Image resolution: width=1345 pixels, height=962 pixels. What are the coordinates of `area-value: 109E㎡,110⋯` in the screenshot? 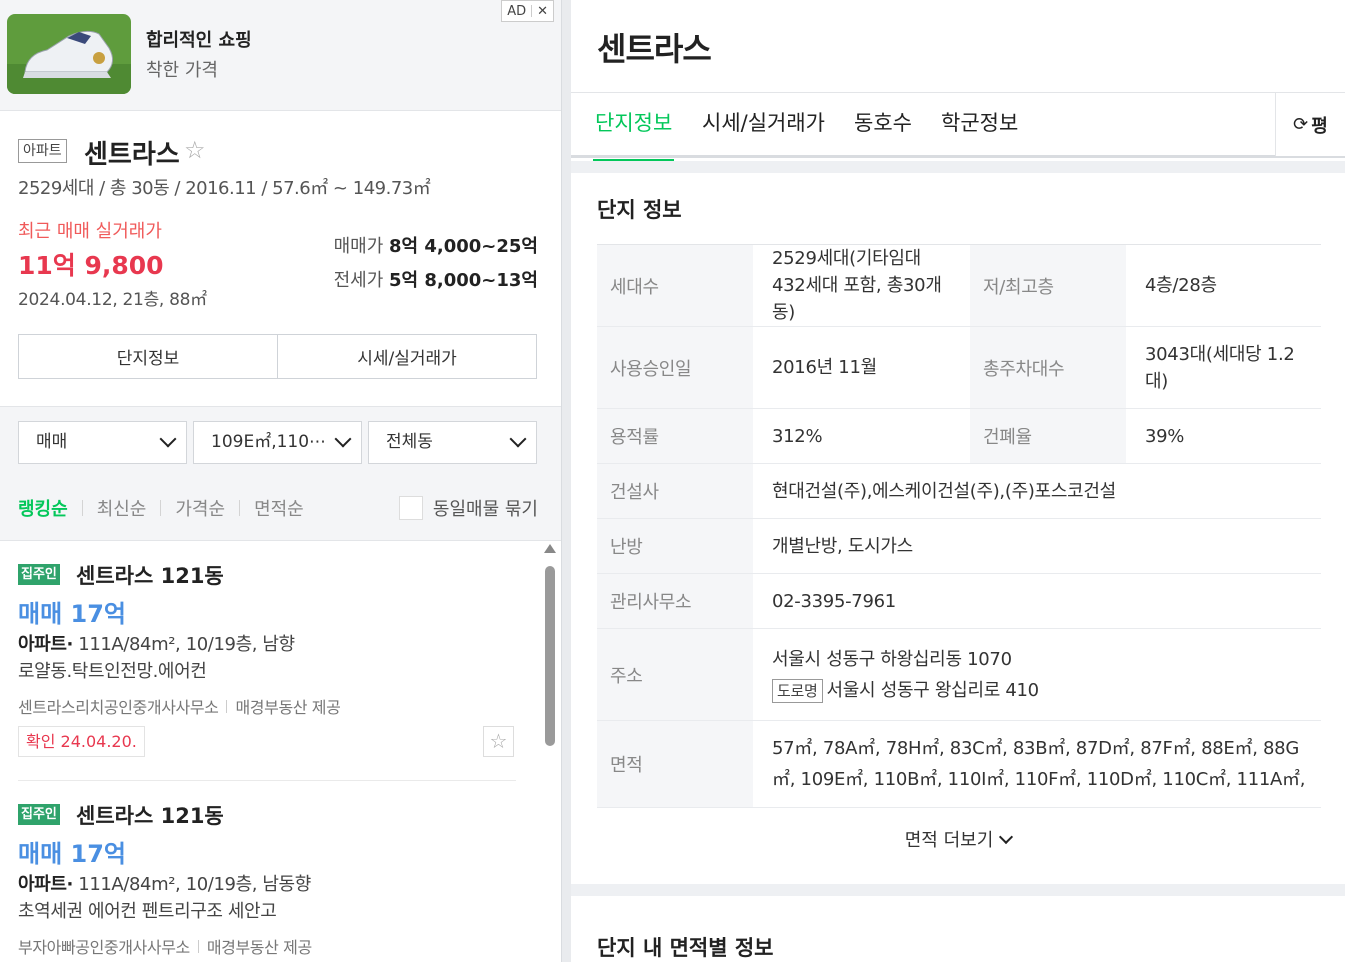 It's located at (269, 442).